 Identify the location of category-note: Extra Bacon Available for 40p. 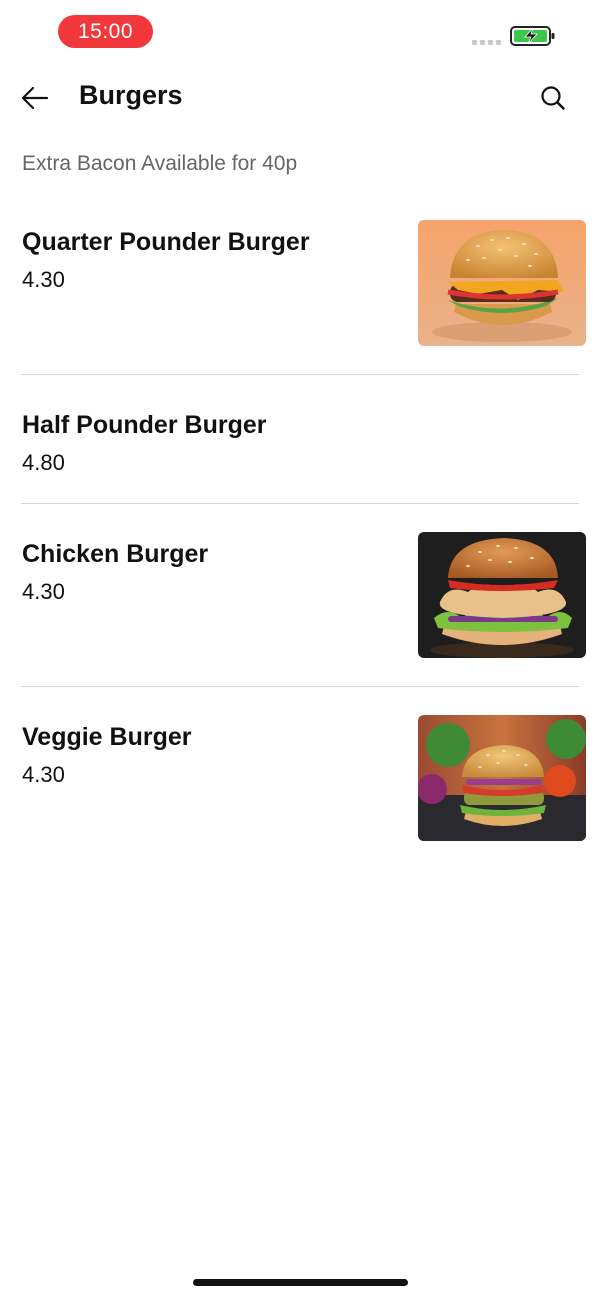
(160, 163).